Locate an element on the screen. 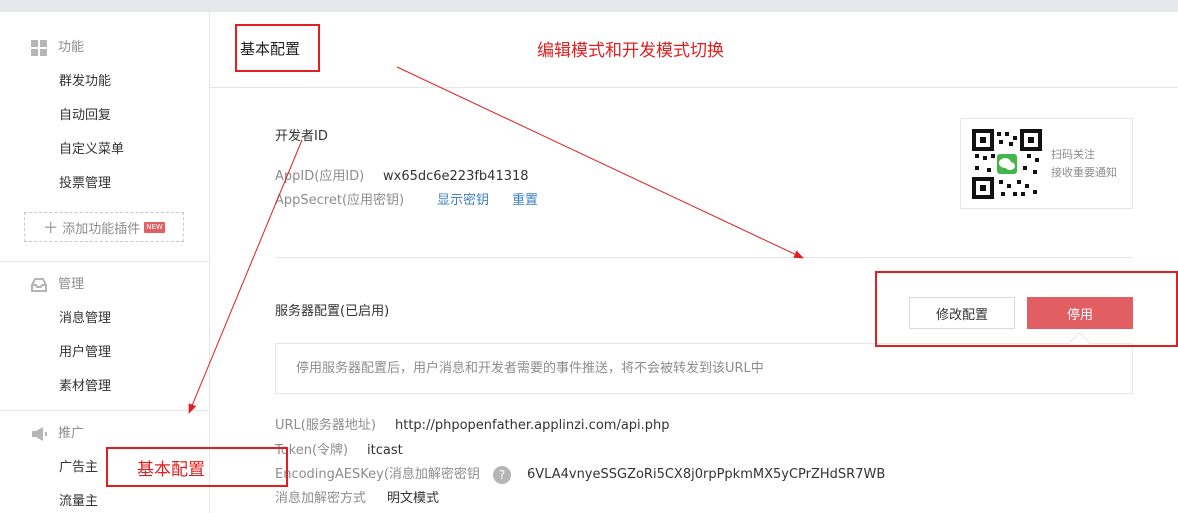 The height and width of the screenshot is (513, 1178). encrypt-mode-label: 消息加解密方式 is located at coordinates (321, 498).